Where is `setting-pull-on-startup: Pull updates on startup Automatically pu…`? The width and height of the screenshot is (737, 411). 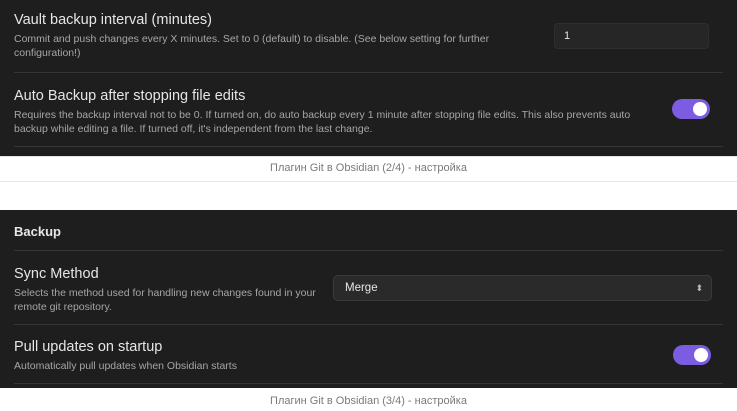
setting-pull-on-startup: Pull updates on startup Automatically pu… is located at coordinates (294, 355).